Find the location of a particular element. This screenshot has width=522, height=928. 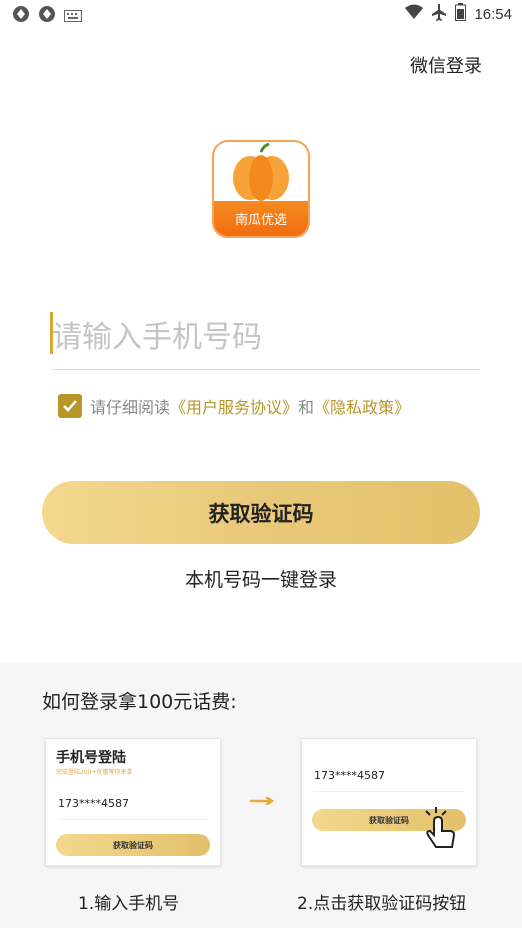

agreement-checkbox is located at coordinates (70, 406).